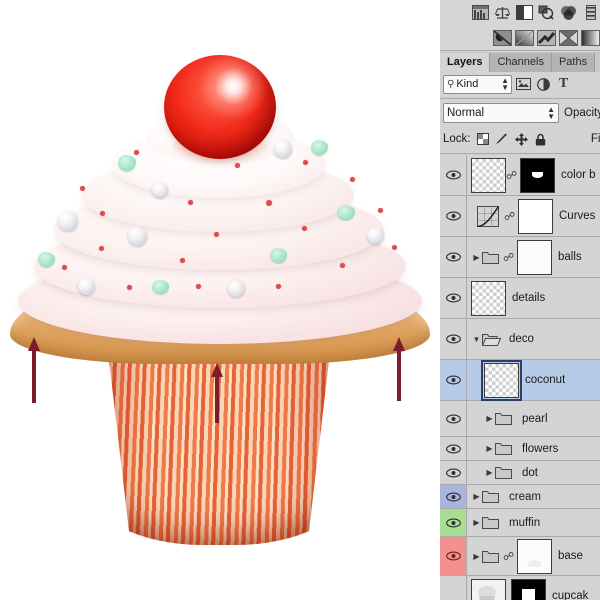 The width and height of the screenshot is (600, 600). What do you see at coordinates (533, 496) in the screenshot?
I see `layer-row-body: ▶ cream` at bounding box center [533, 496].